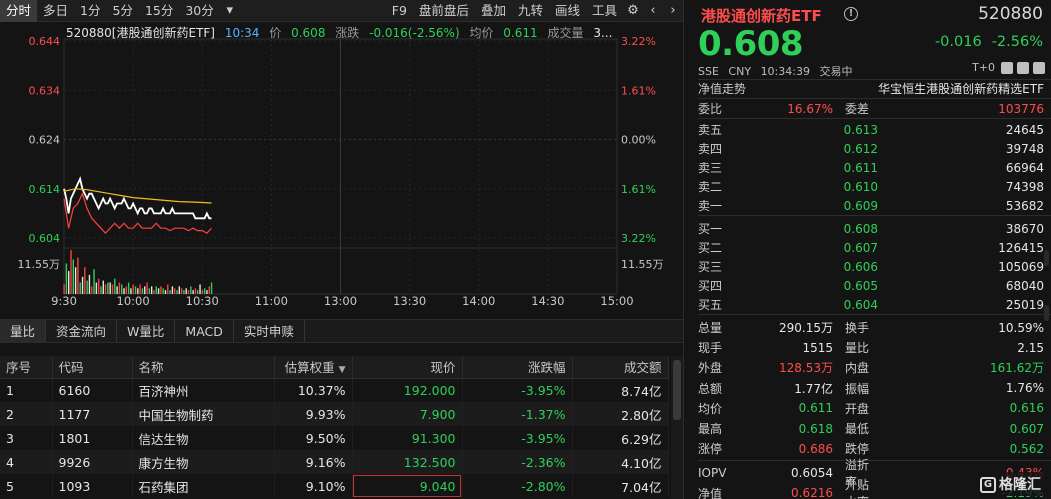 The image size is (1051, 499). What do you see at coordinates (1039, 67) in the screenshot?
I see `more-icon` at bounding box center [1039, 67].